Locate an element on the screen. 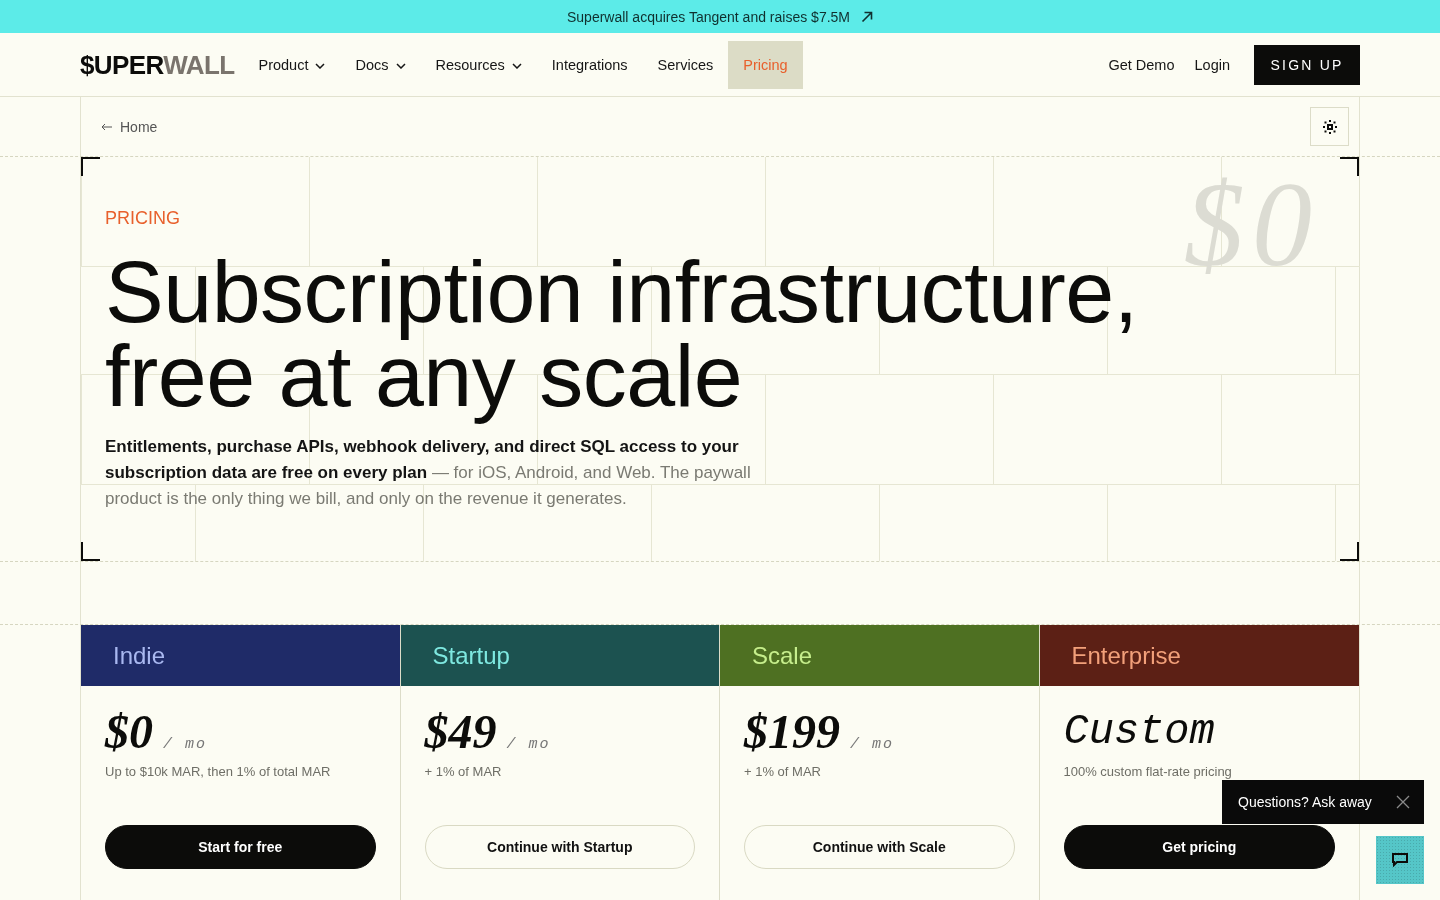 This screenshot has width=1440, height=900. nav-menu-item: Resources is located at coordinates (478, 64).